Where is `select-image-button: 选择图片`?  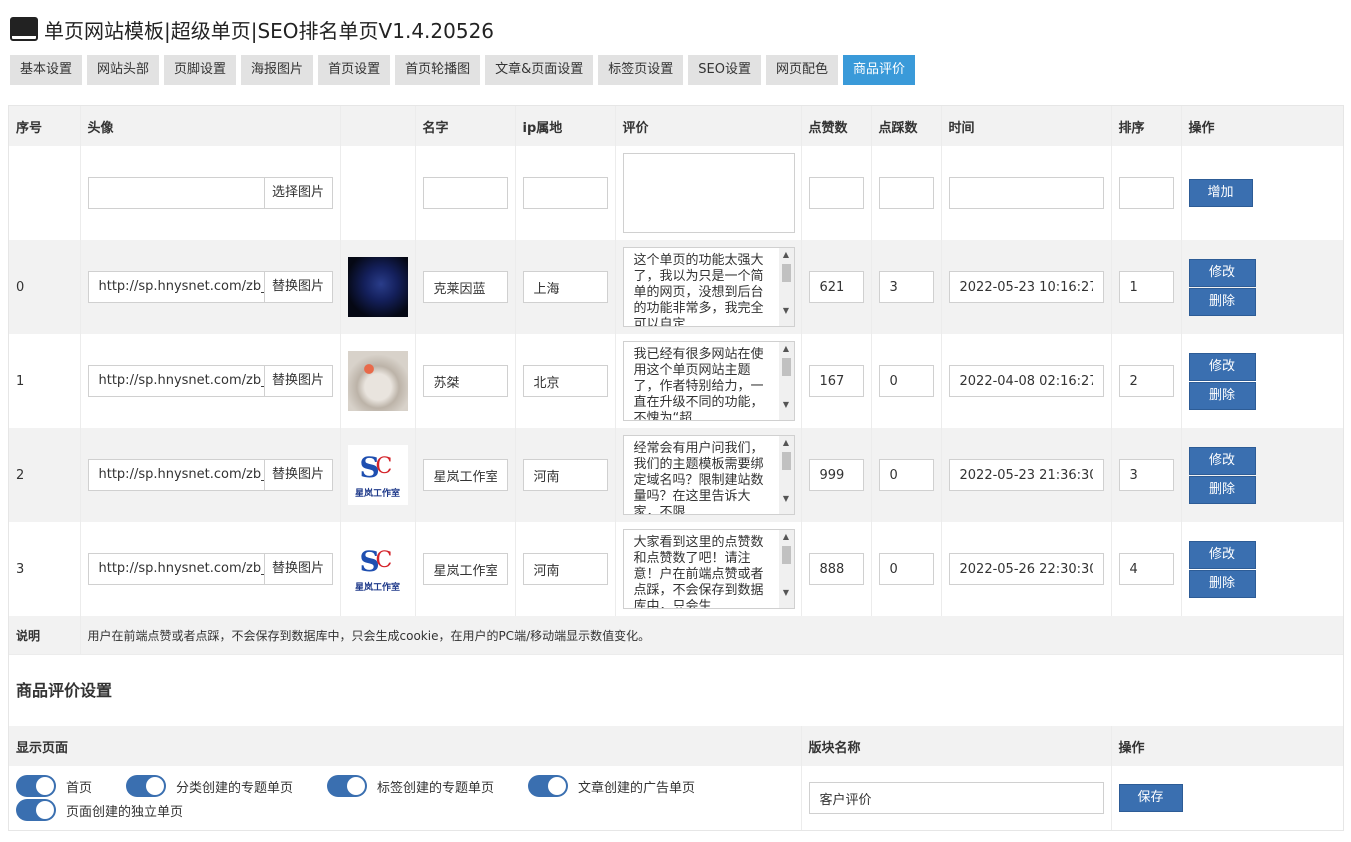 select-image-button: 选择图片 is located at coordinates (297, 193).